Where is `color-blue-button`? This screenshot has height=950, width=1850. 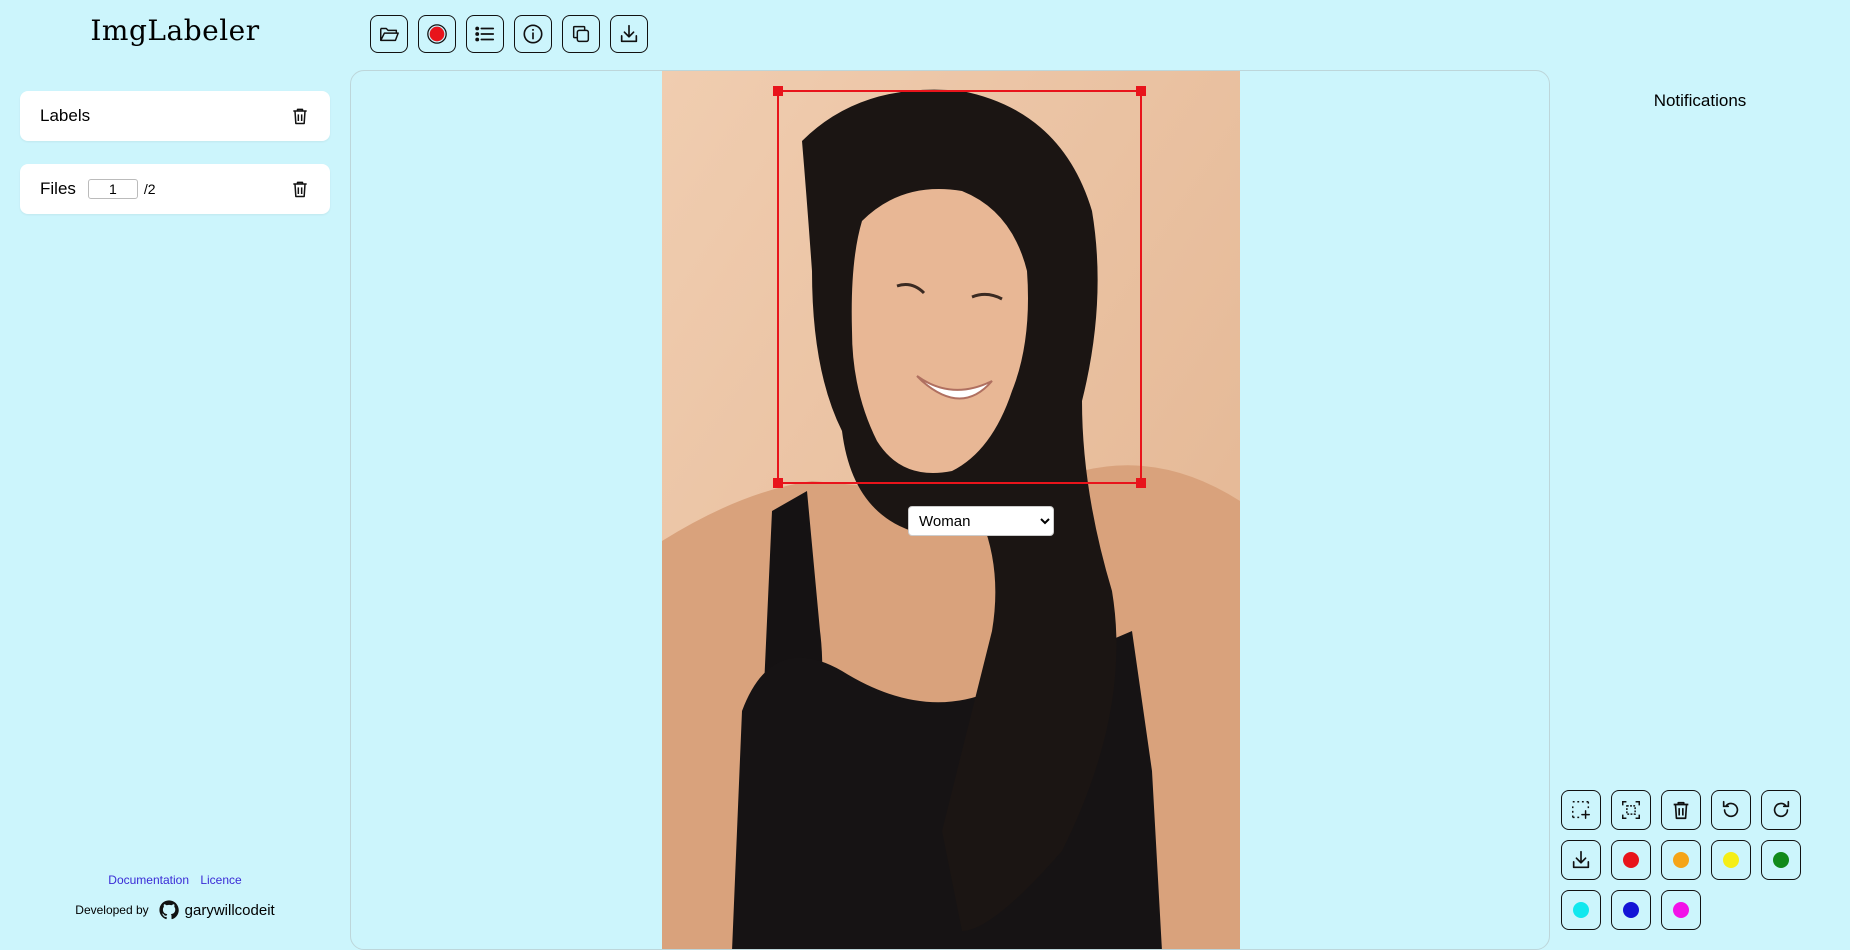
color-blue-button is located at coordinates (1631, 910).